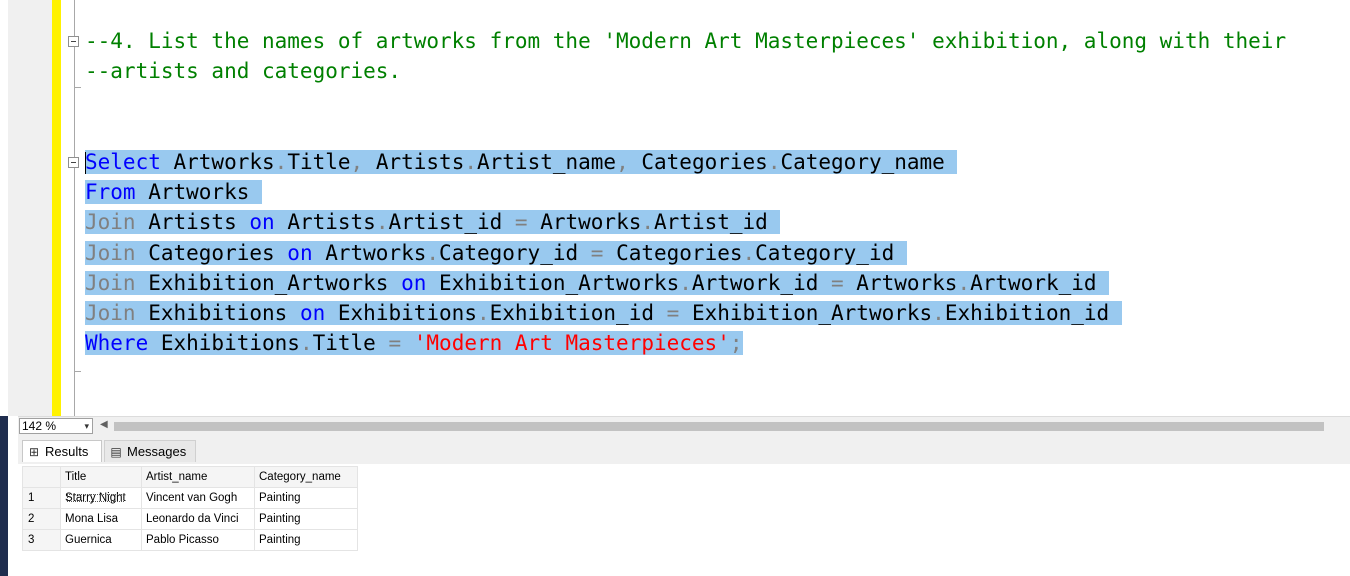  Describe the element at coordinates (719, 426) in the screenshot. I see `horizontal-scrollbar-thumb` at that location.